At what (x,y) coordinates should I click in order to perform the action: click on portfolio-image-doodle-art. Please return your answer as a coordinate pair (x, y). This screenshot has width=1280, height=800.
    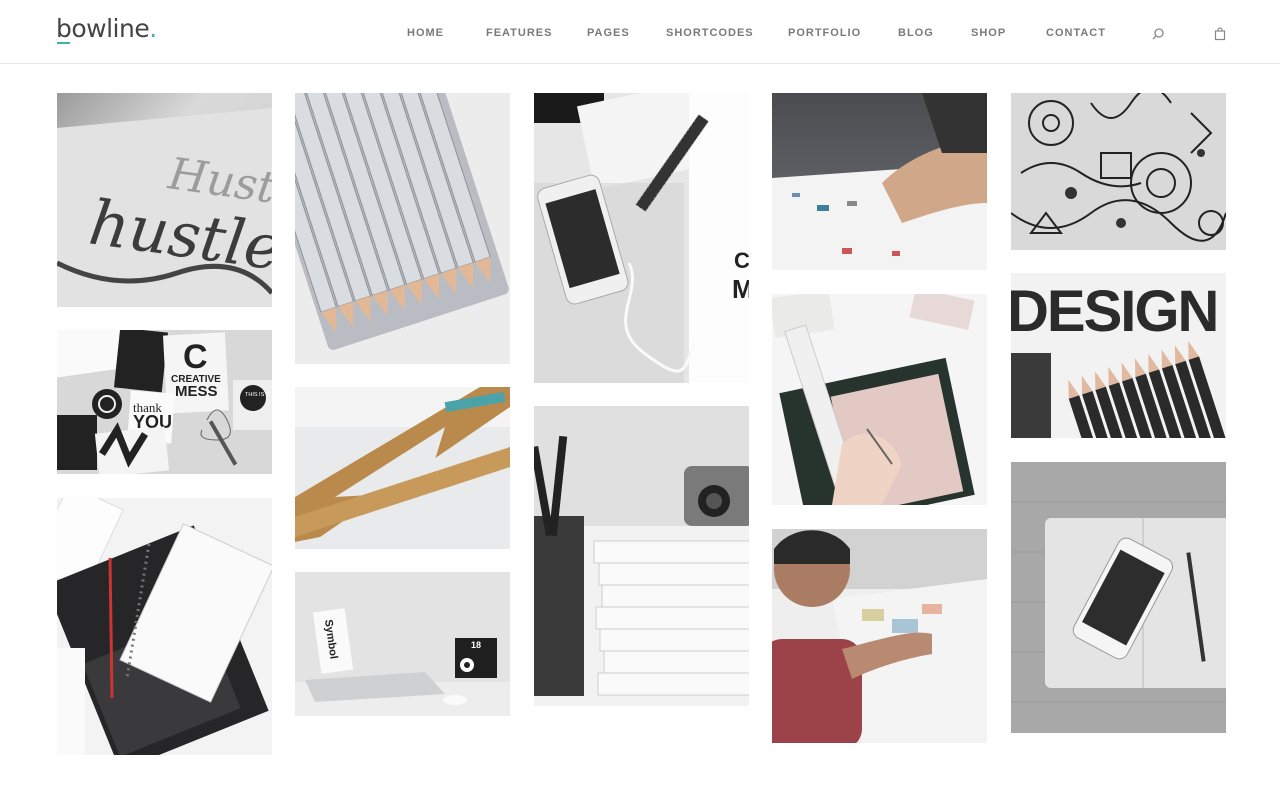
    Looking at the image, I should click on (1118, 171).